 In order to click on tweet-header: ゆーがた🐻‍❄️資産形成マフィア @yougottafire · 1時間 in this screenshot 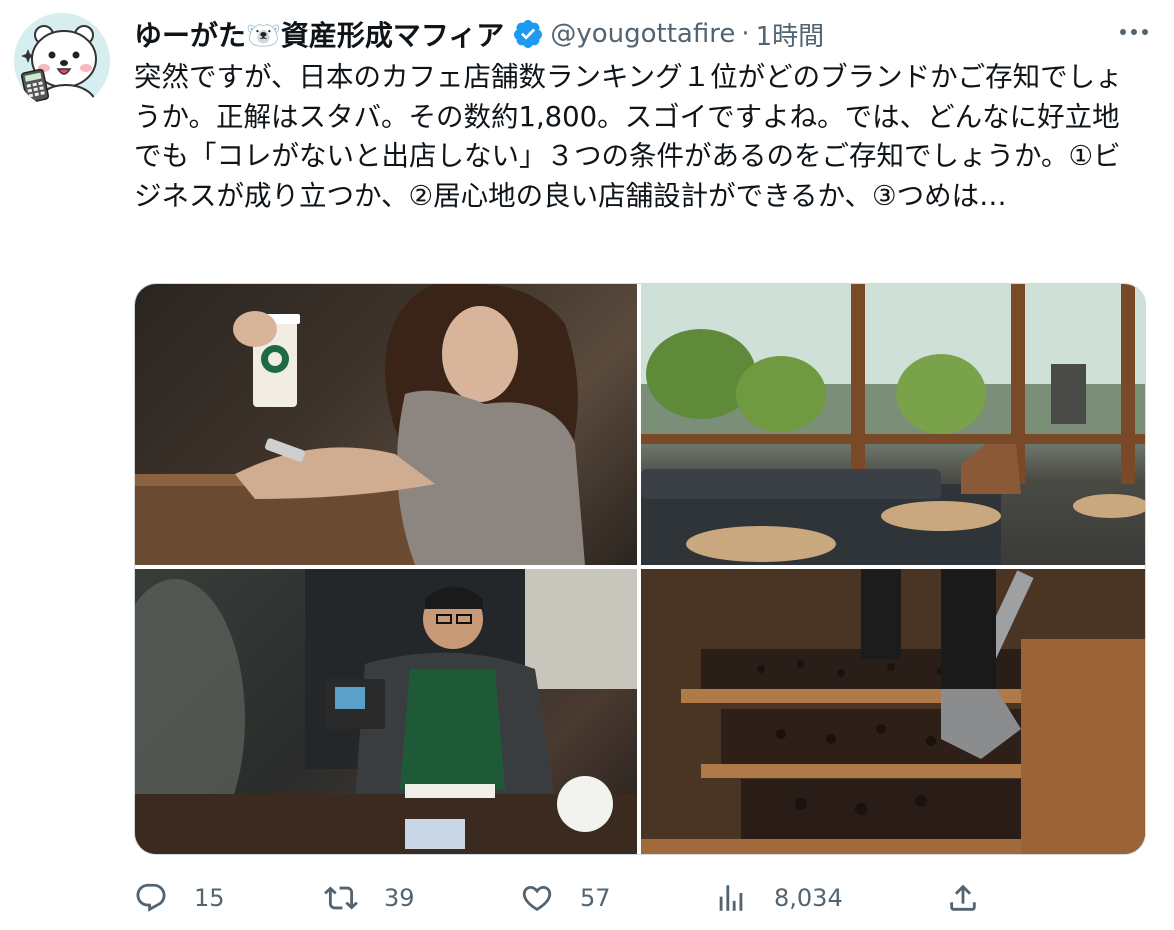, I will do `click(654, 34)`.